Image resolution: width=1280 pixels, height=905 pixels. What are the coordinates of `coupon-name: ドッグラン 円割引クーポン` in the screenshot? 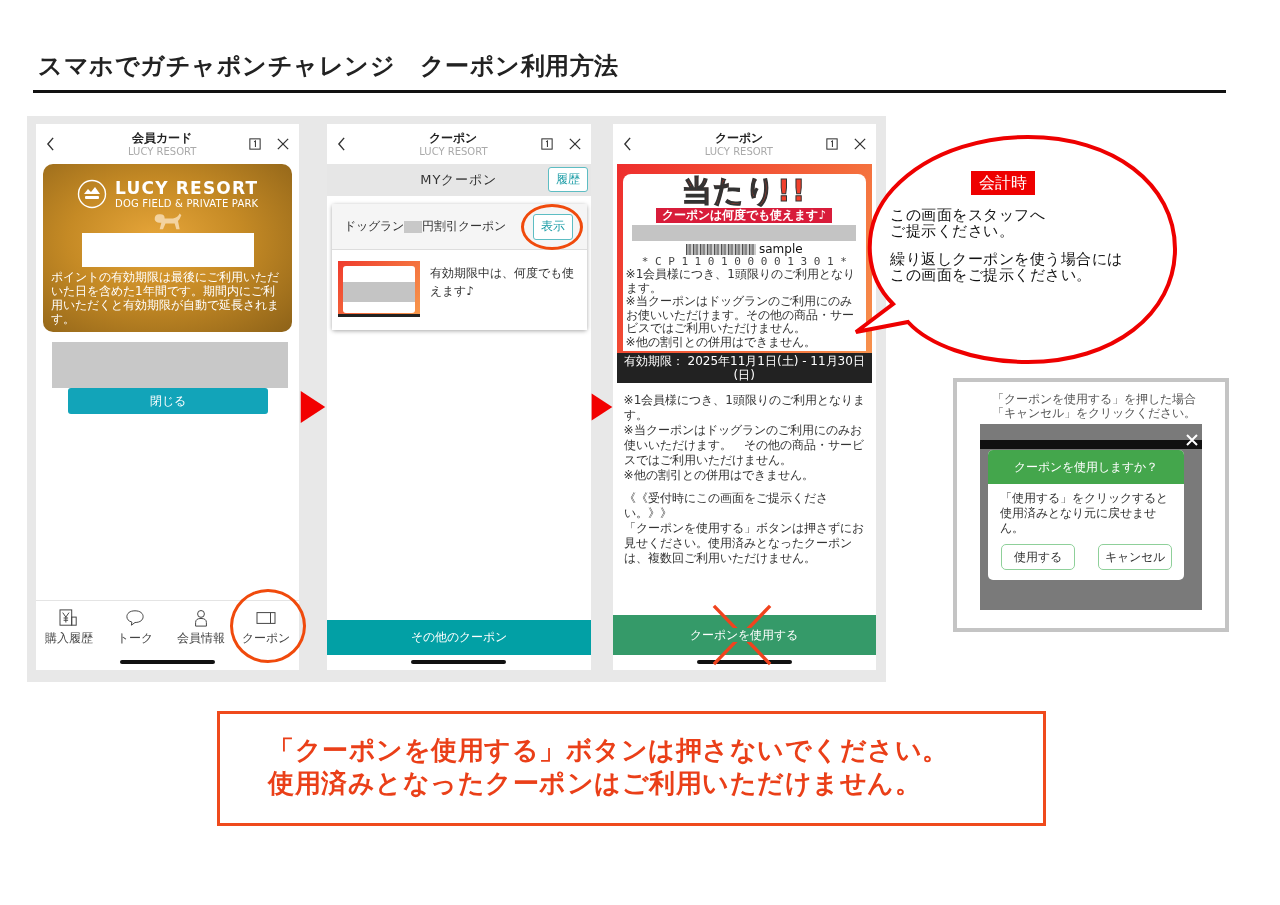 It's located at (426, 226).